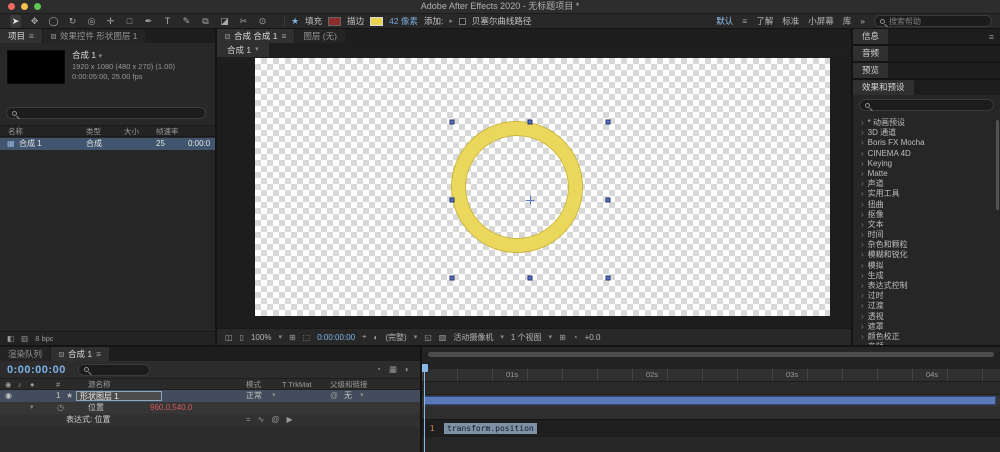 Image resolution: width=1000 pixels, height=452 pixels. What do you see at coordinates (171, 408) in the screenshot?
I see `position-value: 960.0,540.0` at bounding box center [171, 408].